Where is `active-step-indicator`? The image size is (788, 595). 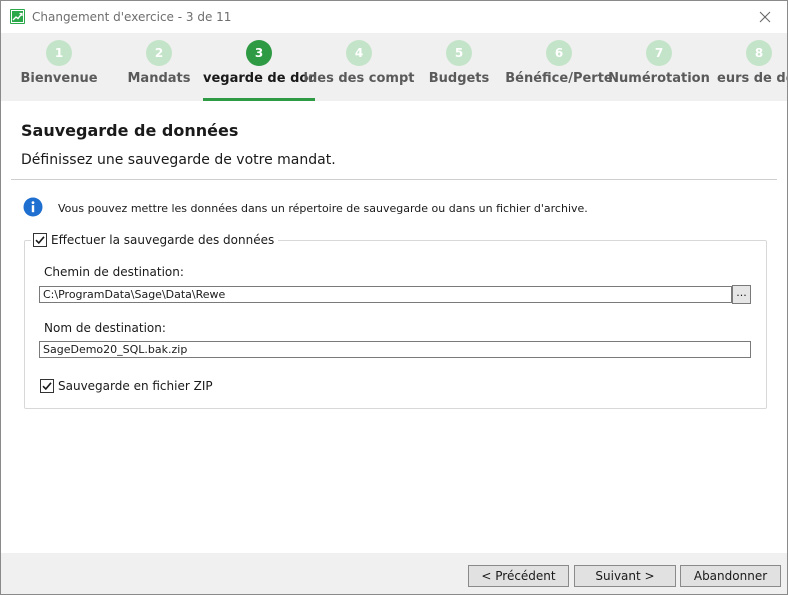 active-step-indicator is located at coordinates (259, 99).